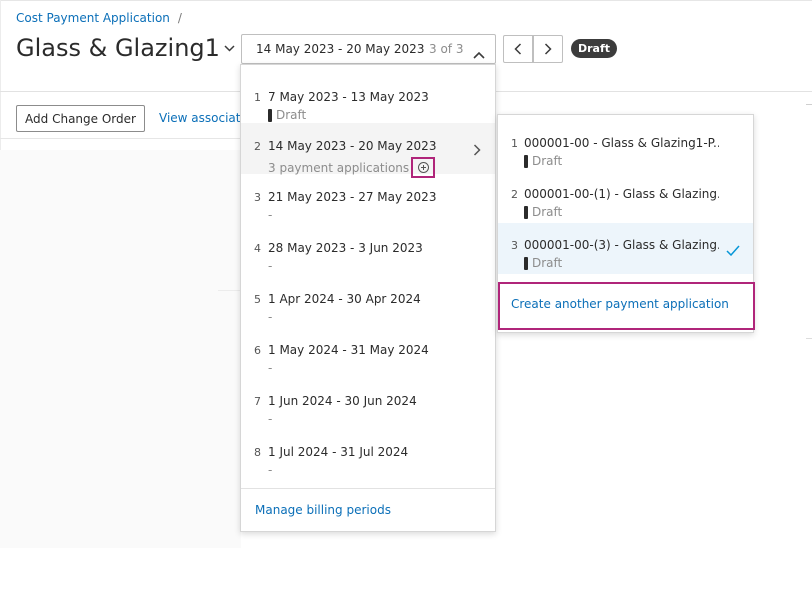 Image resolution: width=812 pixels, height=610 pixels. Describe the element at coordinates (80, 118) in the screenshot. I see `add-change-order-button: Add Change Order` at that location.